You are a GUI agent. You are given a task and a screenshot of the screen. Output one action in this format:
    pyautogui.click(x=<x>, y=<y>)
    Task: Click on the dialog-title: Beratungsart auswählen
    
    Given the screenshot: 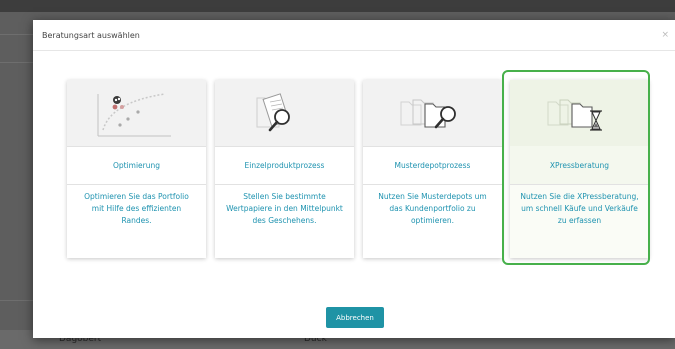 What is the action you would take?
    pyautogui.click(x=91, y=35)
    